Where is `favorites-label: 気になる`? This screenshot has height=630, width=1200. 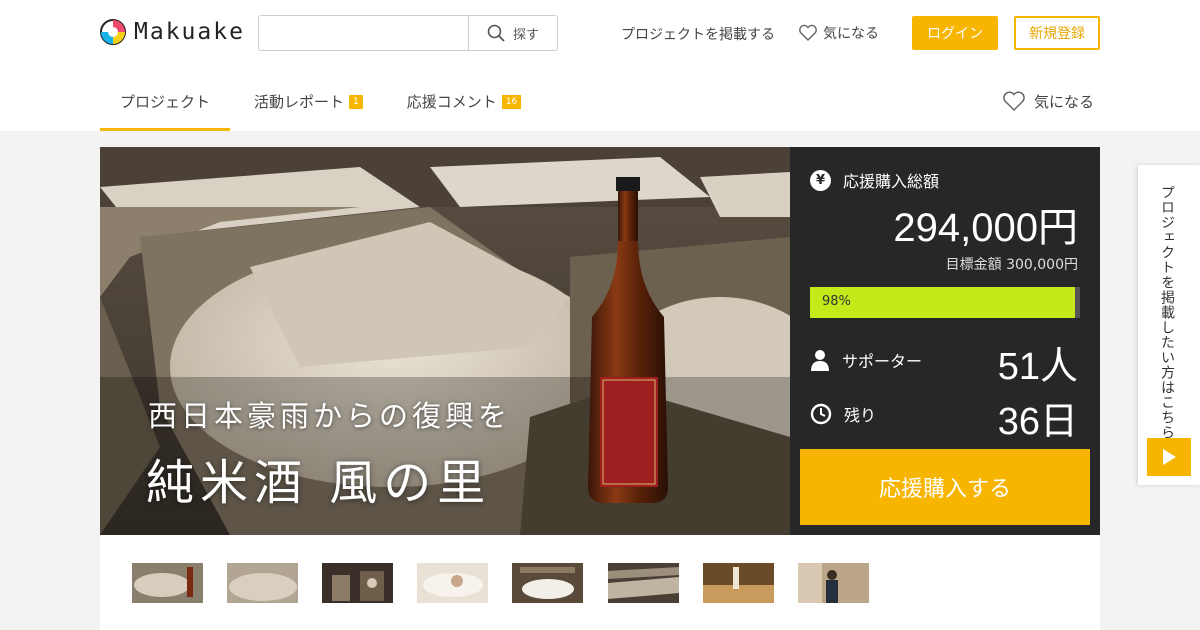 favorites-label: 気になる is located at coordinates (851, 34).